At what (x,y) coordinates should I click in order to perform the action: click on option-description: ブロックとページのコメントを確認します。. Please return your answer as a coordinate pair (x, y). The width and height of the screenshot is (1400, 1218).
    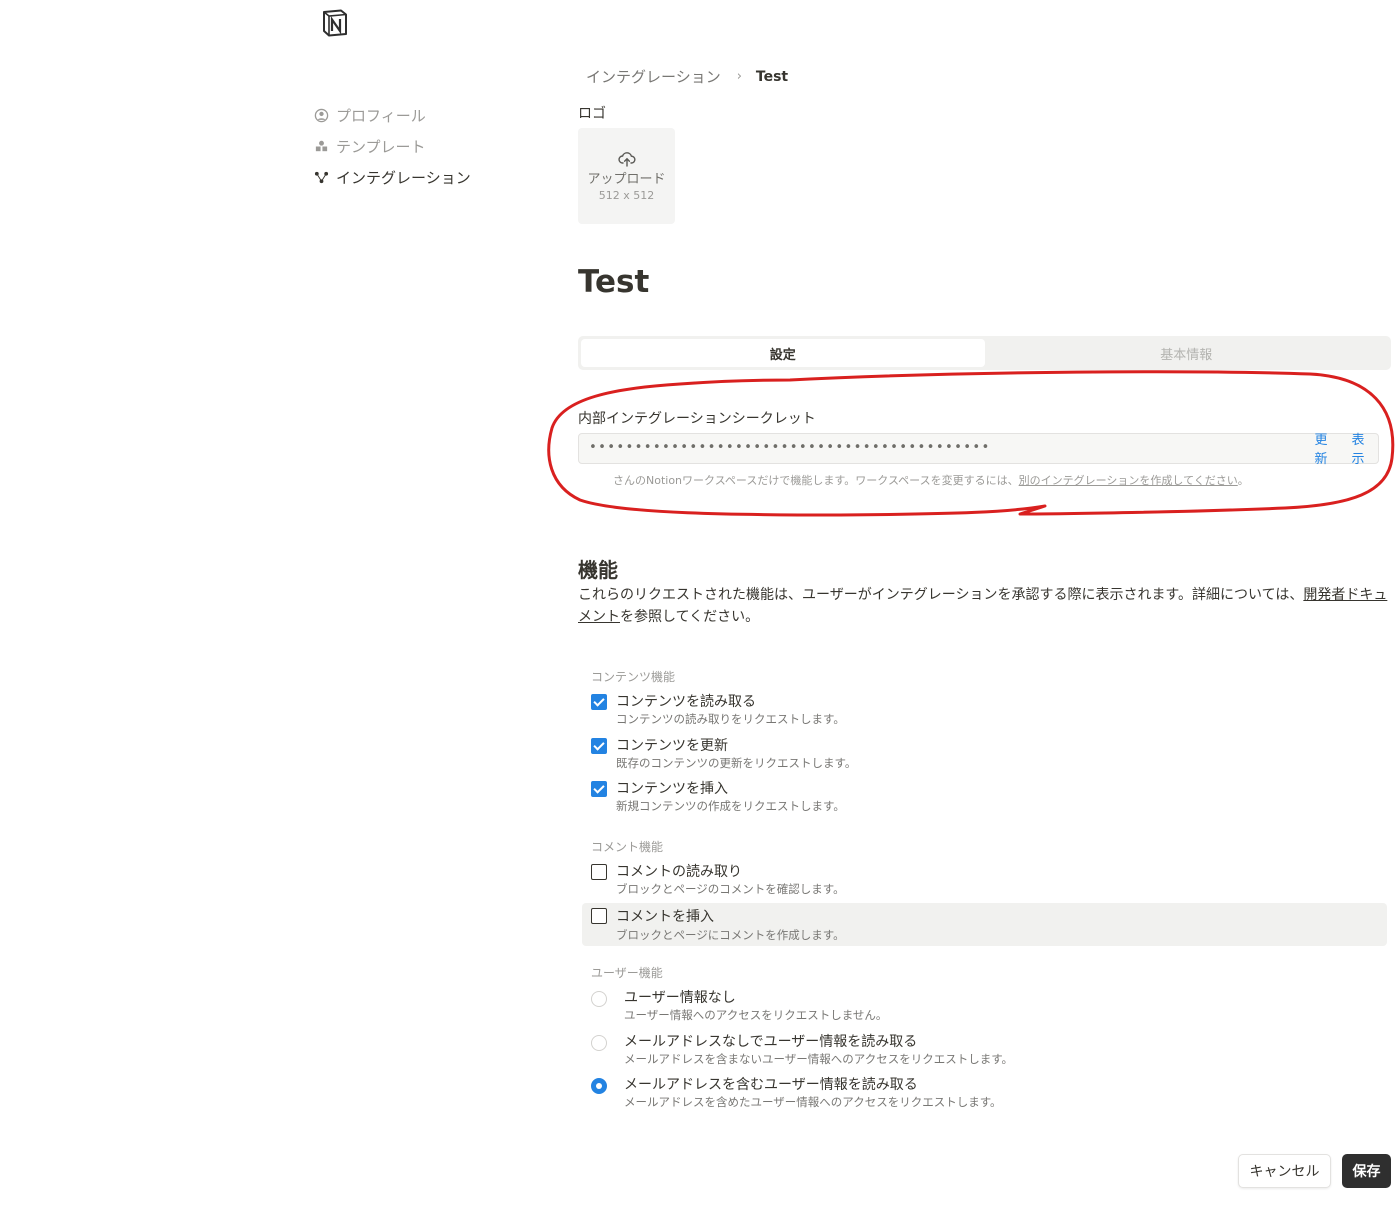
    Looking at the image, I should click on (730, 889).